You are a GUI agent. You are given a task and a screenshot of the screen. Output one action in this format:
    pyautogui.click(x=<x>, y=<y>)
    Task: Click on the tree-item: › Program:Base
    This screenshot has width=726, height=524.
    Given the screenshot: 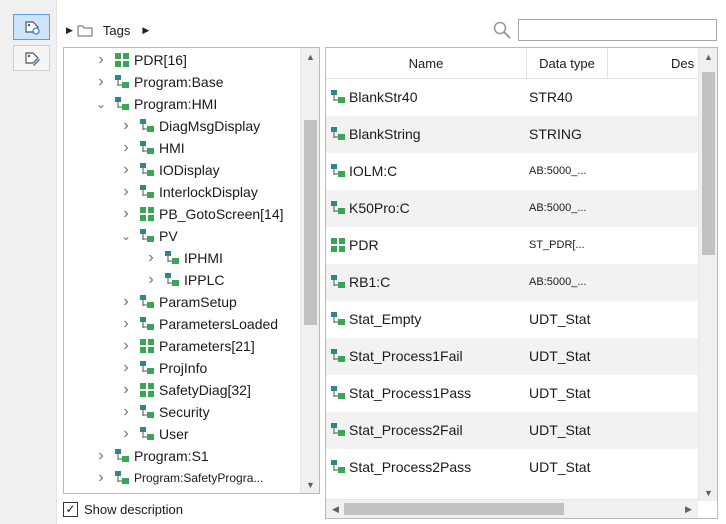 What is the action you would take?
    pyautogui.click(x=158, y=82)
    